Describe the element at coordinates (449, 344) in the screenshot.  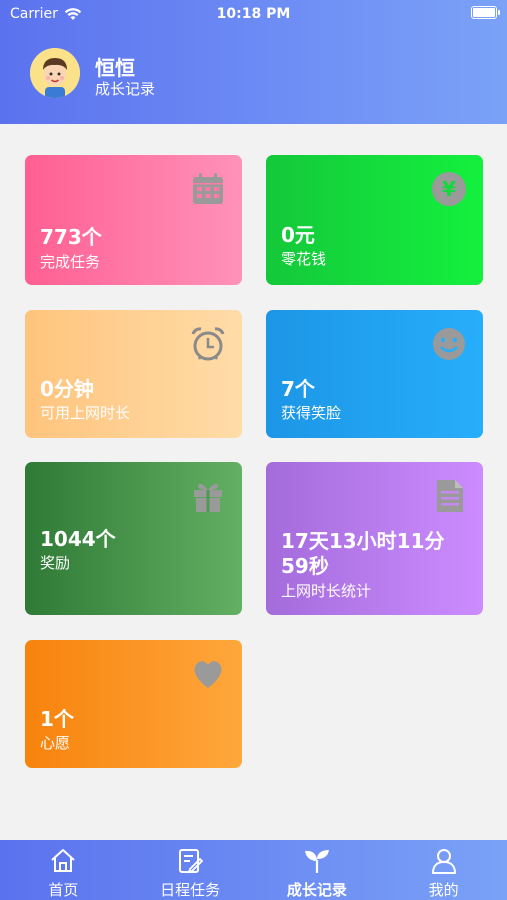
I see `smiley-icon` at that location.